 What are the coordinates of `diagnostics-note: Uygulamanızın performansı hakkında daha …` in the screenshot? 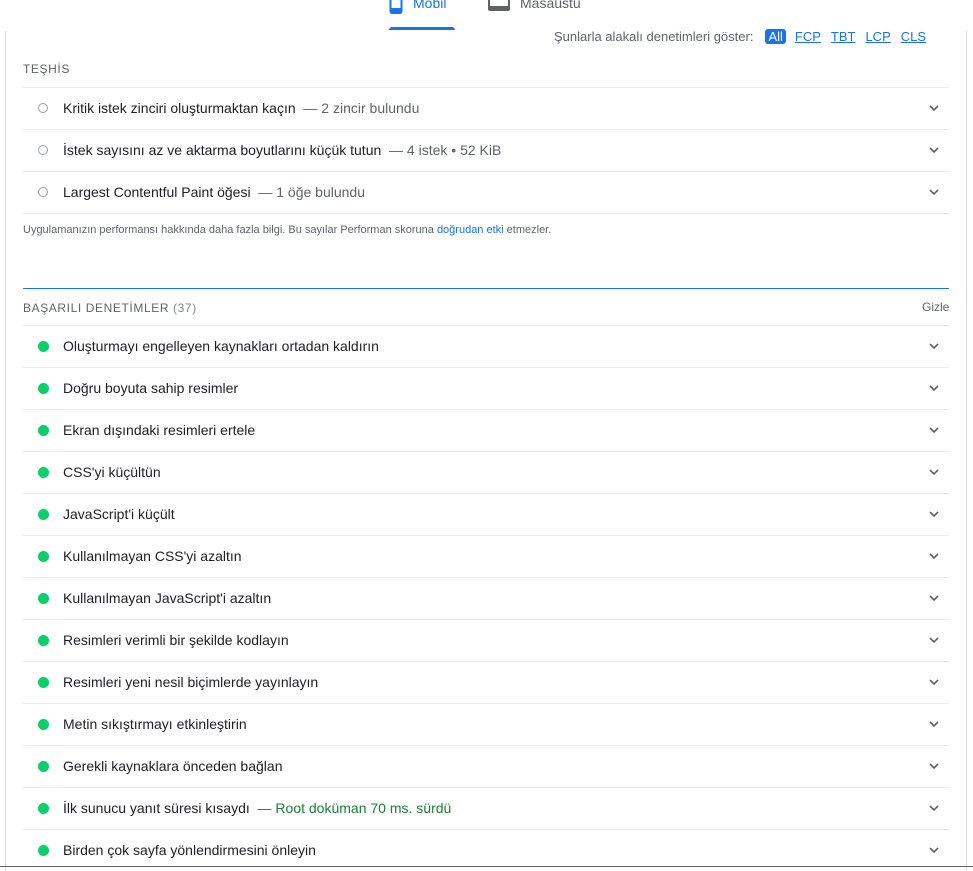 It's located at (287, 230).